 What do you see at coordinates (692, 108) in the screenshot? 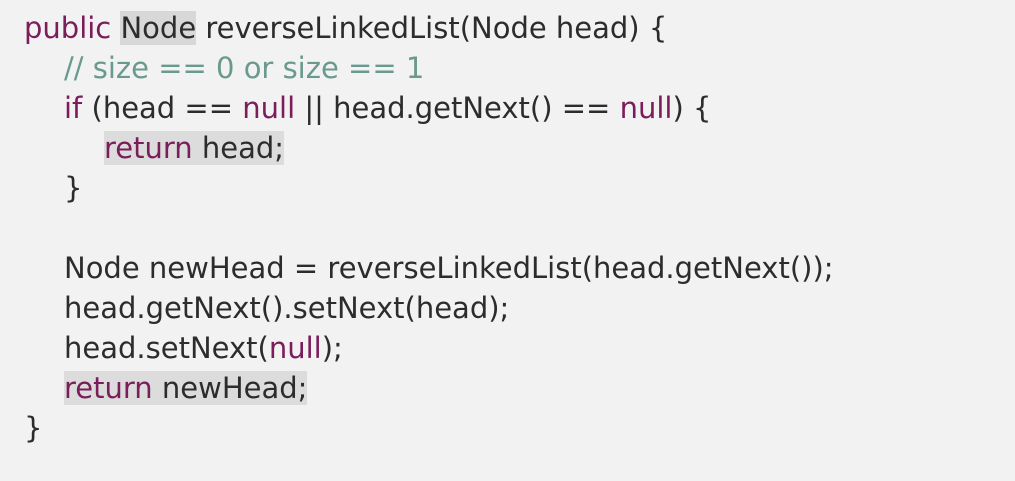
I see `if-condition-close: ) {` at bounding box center [692, 108].